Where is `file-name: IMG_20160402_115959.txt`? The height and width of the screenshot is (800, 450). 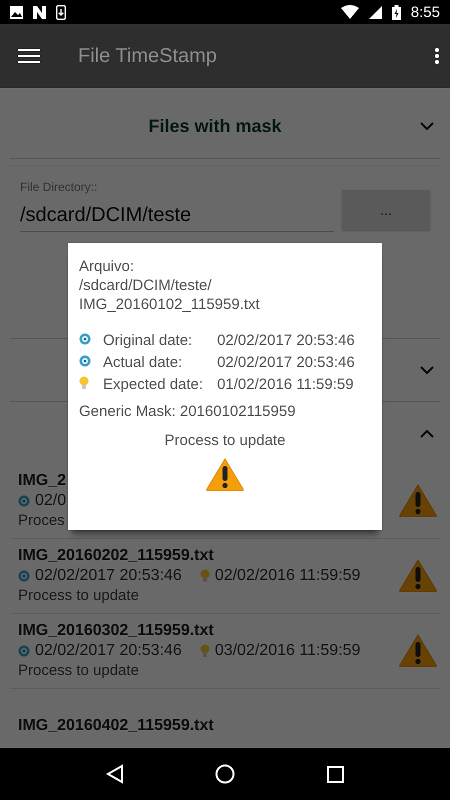
file-name: IMG_20160402_115959.txt is located at coordinates (116, 726).